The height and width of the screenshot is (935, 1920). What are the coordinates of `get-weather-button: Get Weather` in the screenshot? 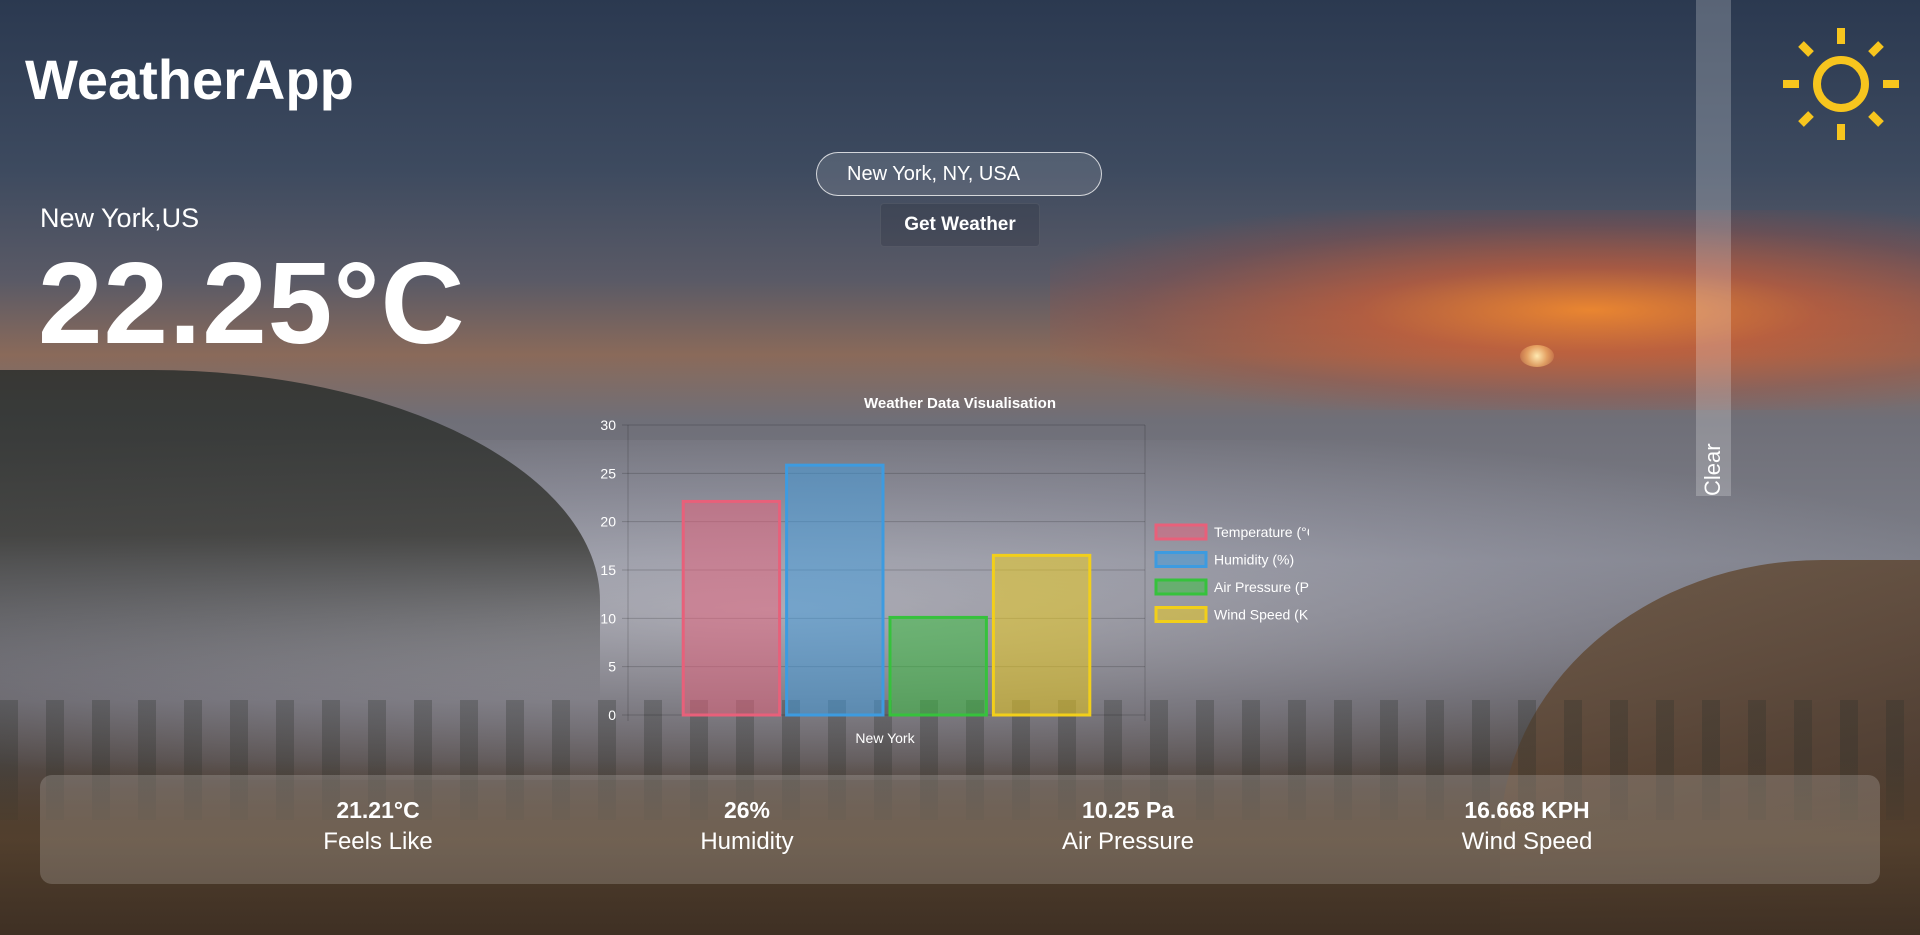 It's located at (960, 225).